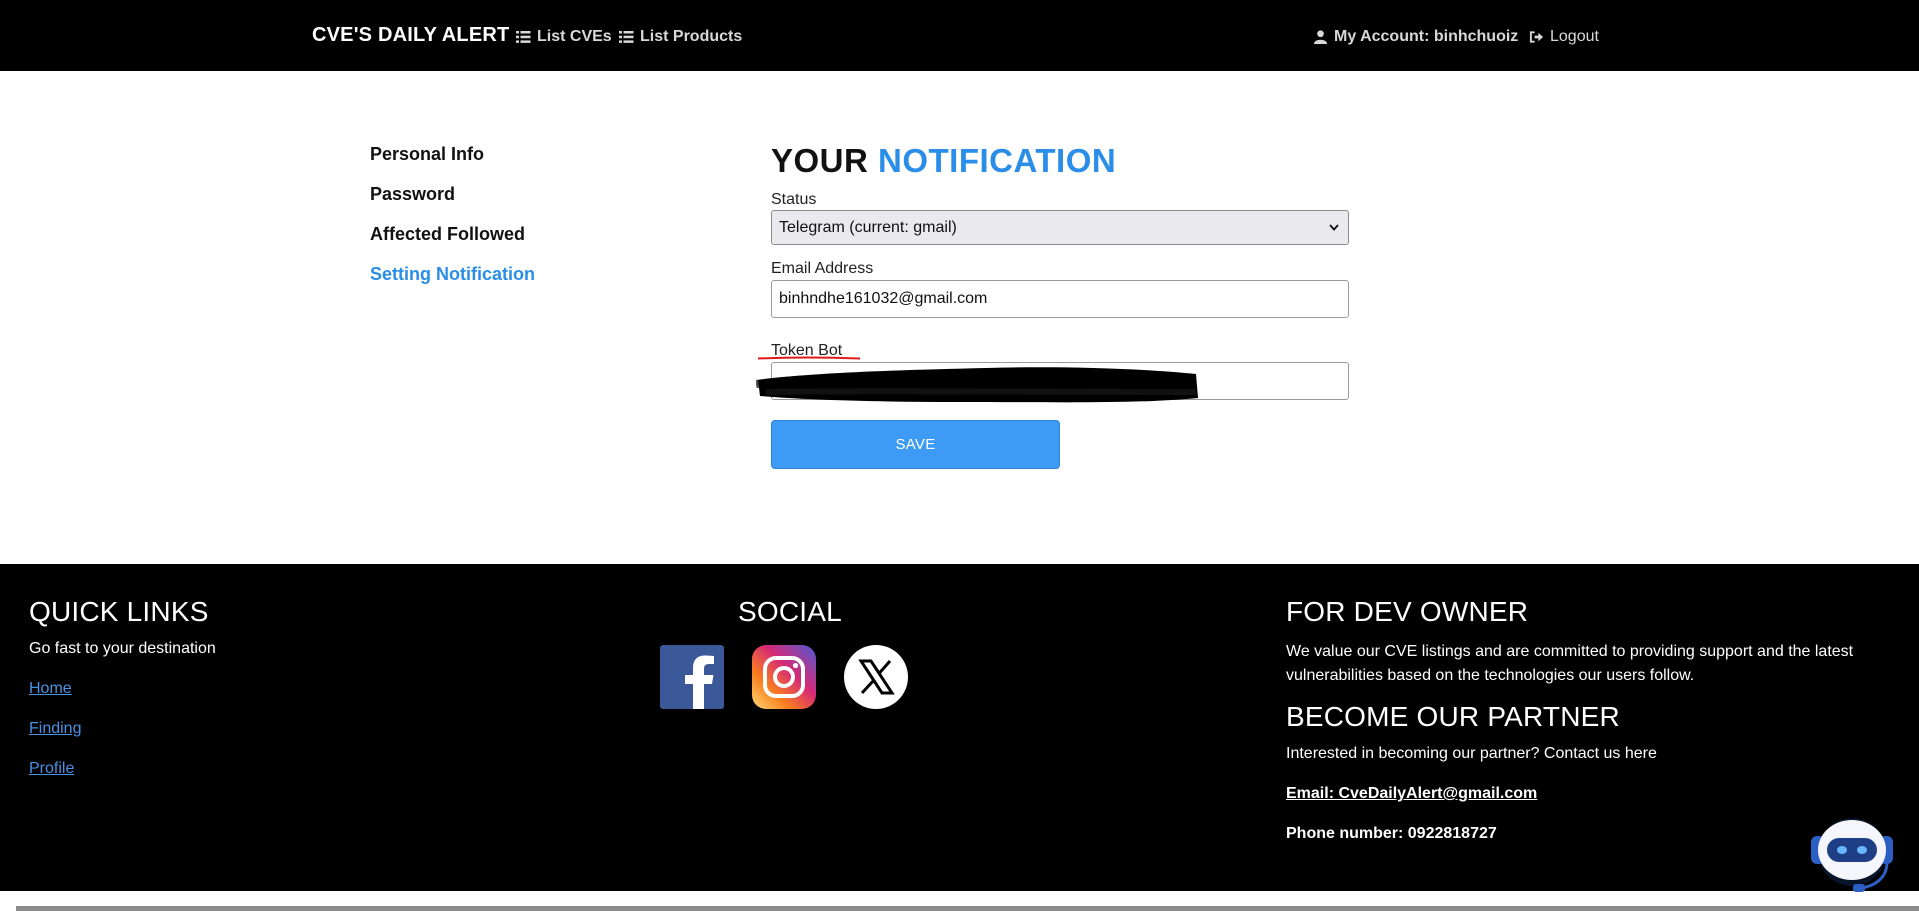 This screenshot has height=911, width=1919. What do you see at coordinates (1411, 794) in the screenshot?
I see `partner-email-link: Email: CveDailyAlert@gmail.com` at bounding box center [1411, 794].